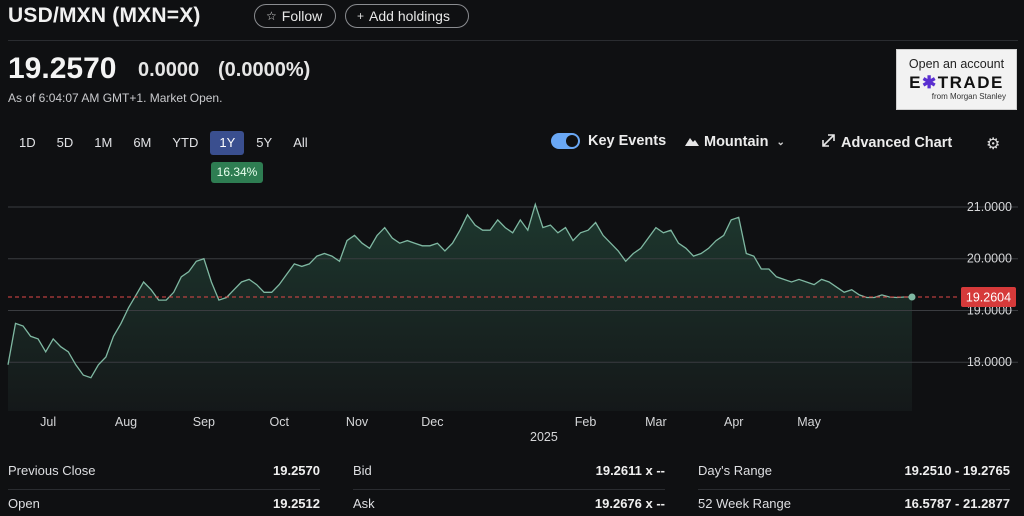 This screenshot has height=516, width=1024. I want to click on current-price-label: 19.2604, so click(988, 297).